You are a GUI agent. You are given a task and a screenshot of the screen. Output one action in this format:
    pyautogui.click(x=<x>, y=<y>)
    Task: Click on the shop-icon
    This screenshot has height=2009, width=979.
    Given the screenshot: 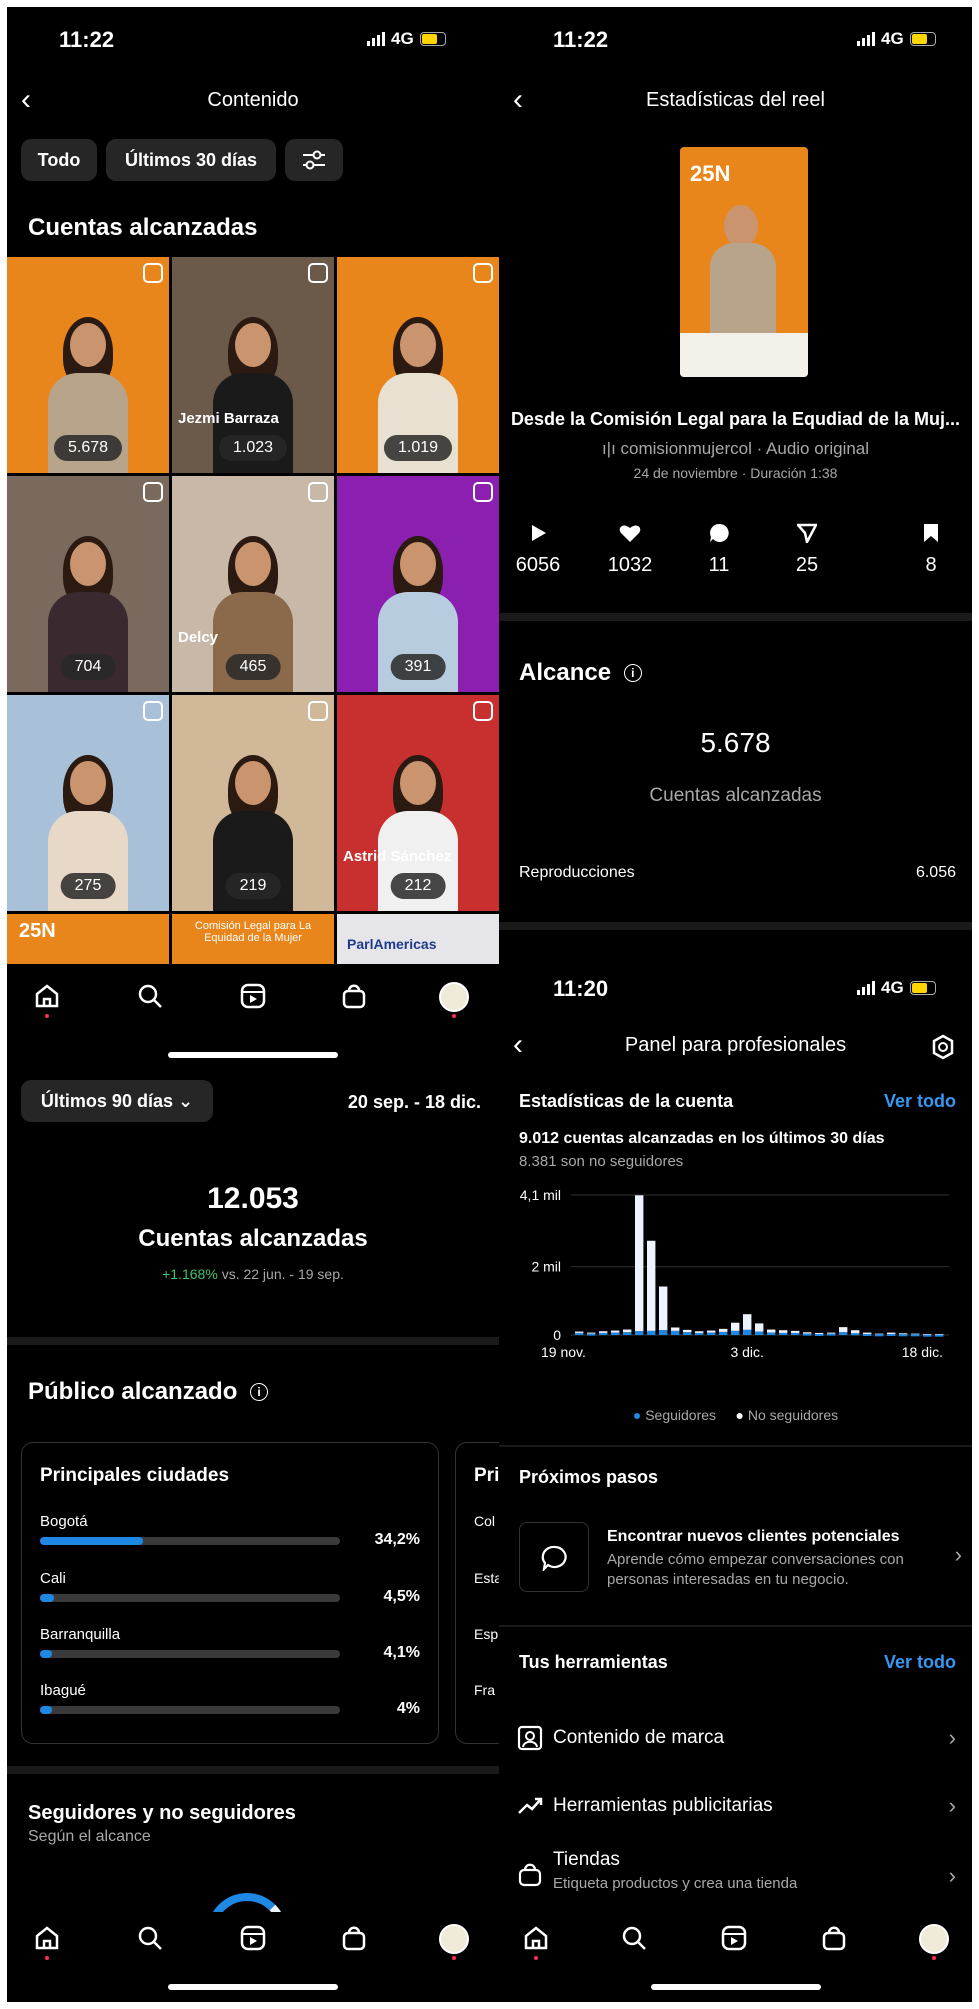 What is the action you would take?
    pyautogui.click(x=354, y=996)
    